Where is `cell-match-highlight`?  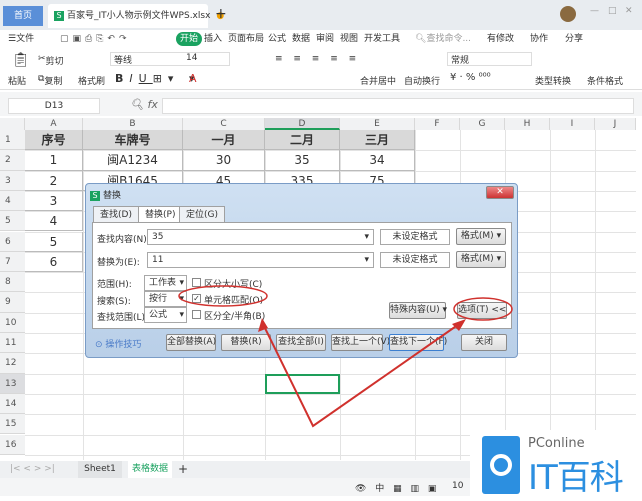
cell-match-highlight is located at coordinates (223, 296).